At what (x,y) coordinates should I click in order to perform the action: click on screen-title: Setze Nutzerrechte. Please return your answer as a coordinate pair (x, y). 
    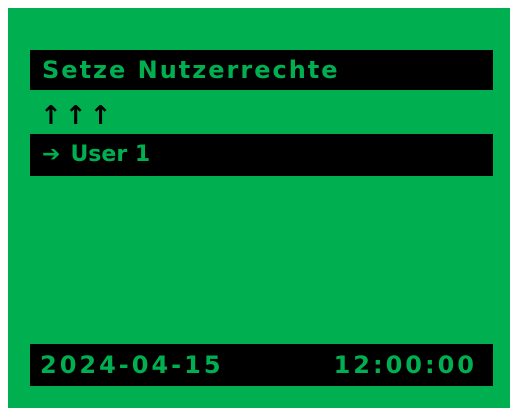
    Looking at the image, I should click on (191, 70).